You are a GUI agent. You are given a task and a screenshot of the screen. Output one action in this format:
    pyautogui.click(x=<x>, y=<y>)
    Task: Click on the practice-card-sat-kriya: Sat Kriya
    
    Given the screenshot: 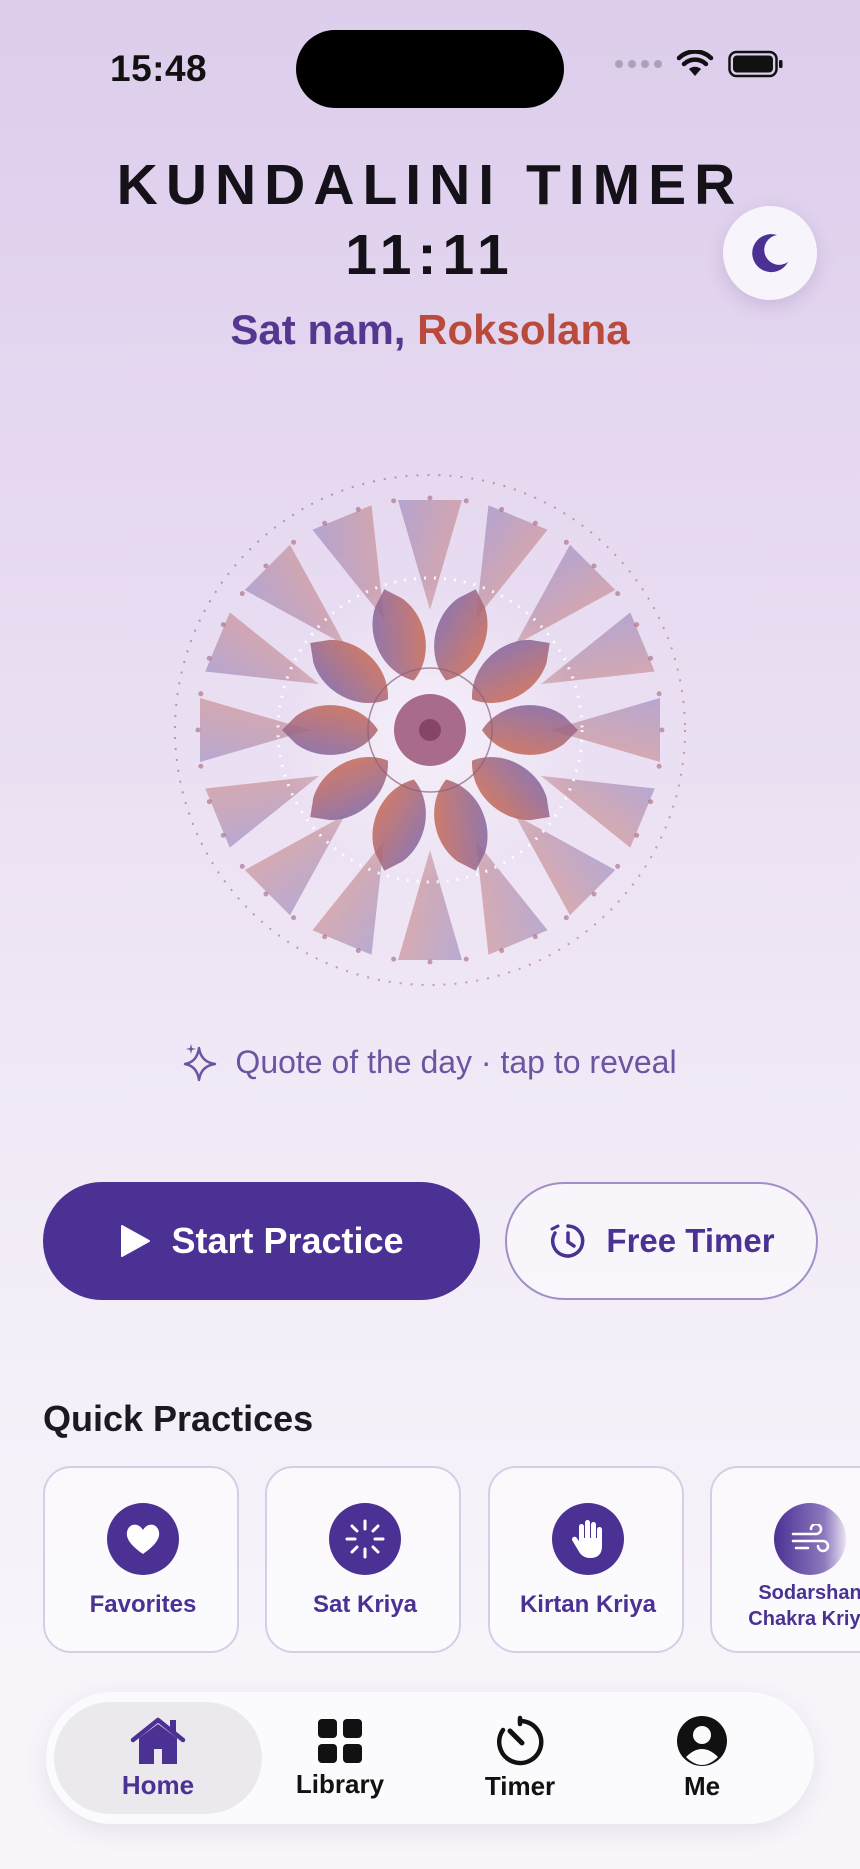 What is the action you would take?
    pyautogui.click(x=363, y=1559)
    